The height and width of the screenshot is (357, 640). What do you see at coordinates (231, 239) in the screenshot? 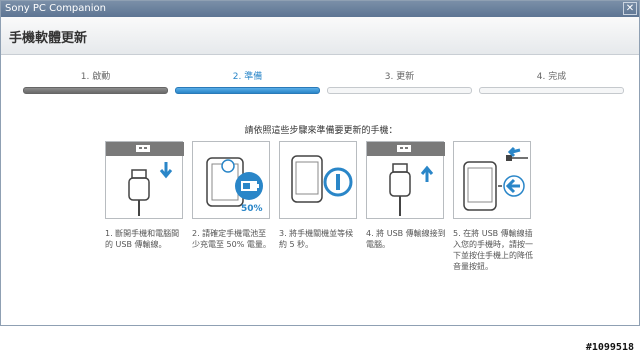
I see `step-card-2-caption: 2. 請確定手機電池至少充電至 50% 電量。` at bounding box center [231, 239].